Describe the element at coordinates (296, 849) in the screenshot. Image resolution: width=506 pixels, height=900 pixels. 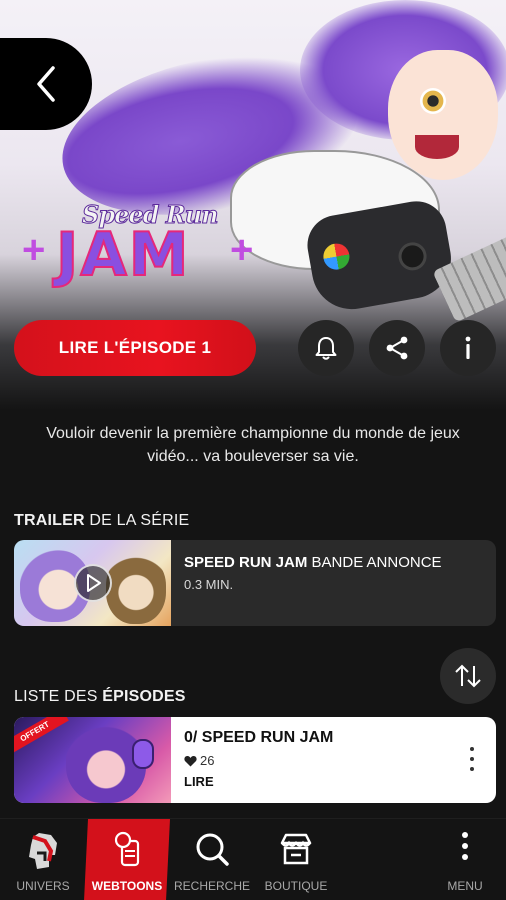
I see `shop-icon` at that location.